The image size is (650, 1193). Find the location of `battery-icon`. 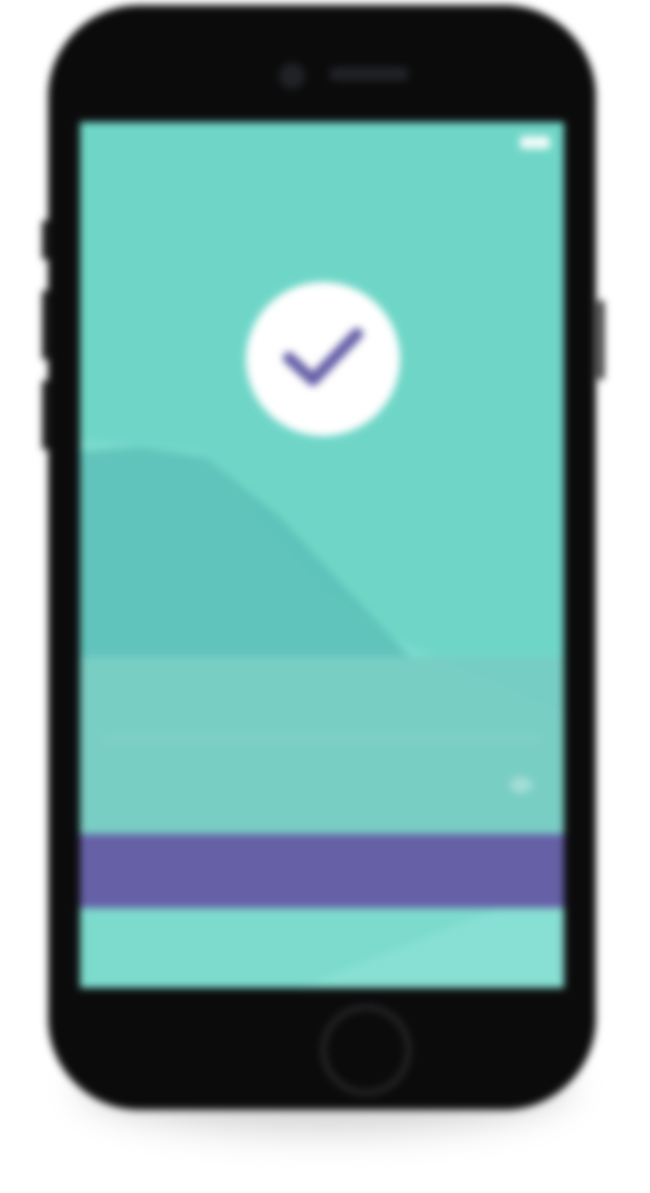

battery-icon is located at coordinates (535, 142).